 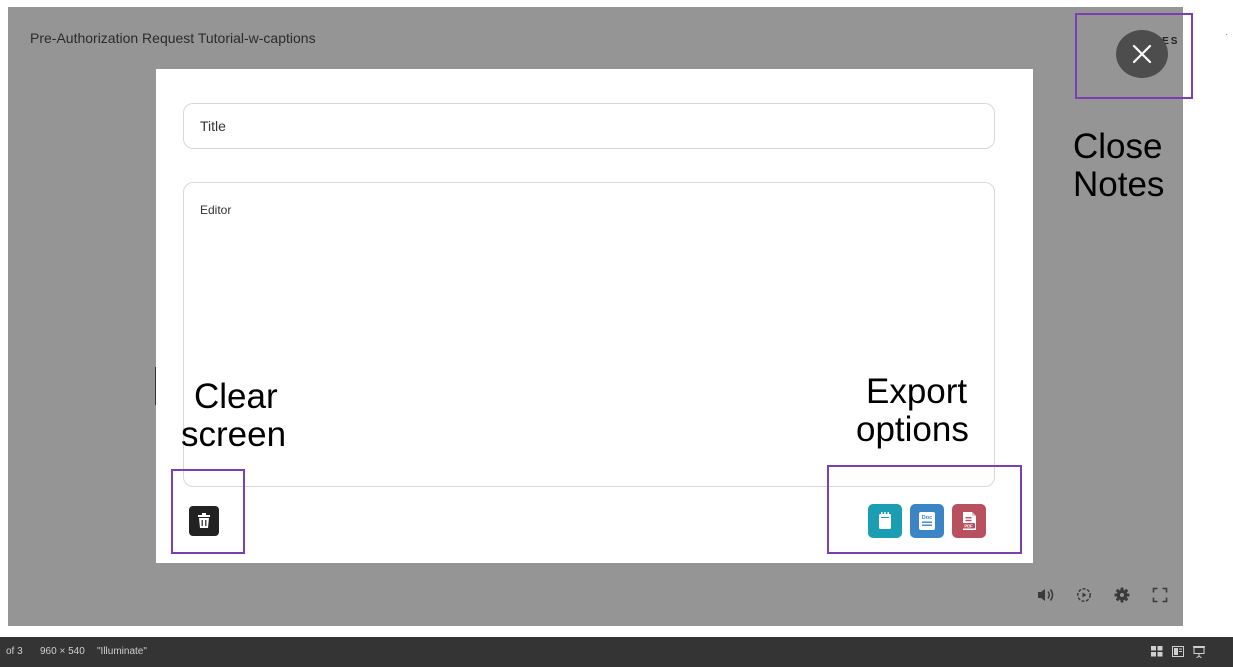 I want to click on caption-line: Notes, so click(x=1119, y=184).